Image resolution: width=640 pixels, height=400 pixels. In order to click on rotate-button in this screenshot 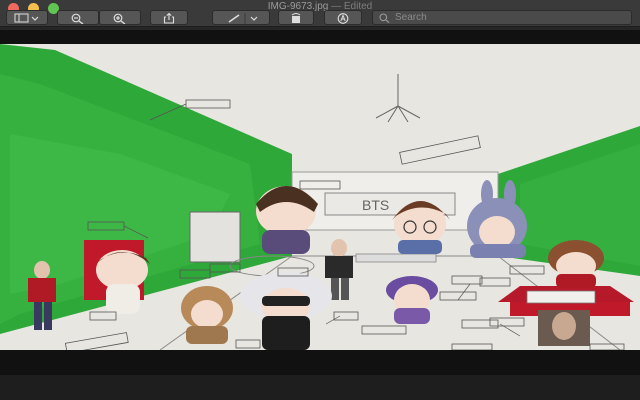, I will do `click(296, 17)`.